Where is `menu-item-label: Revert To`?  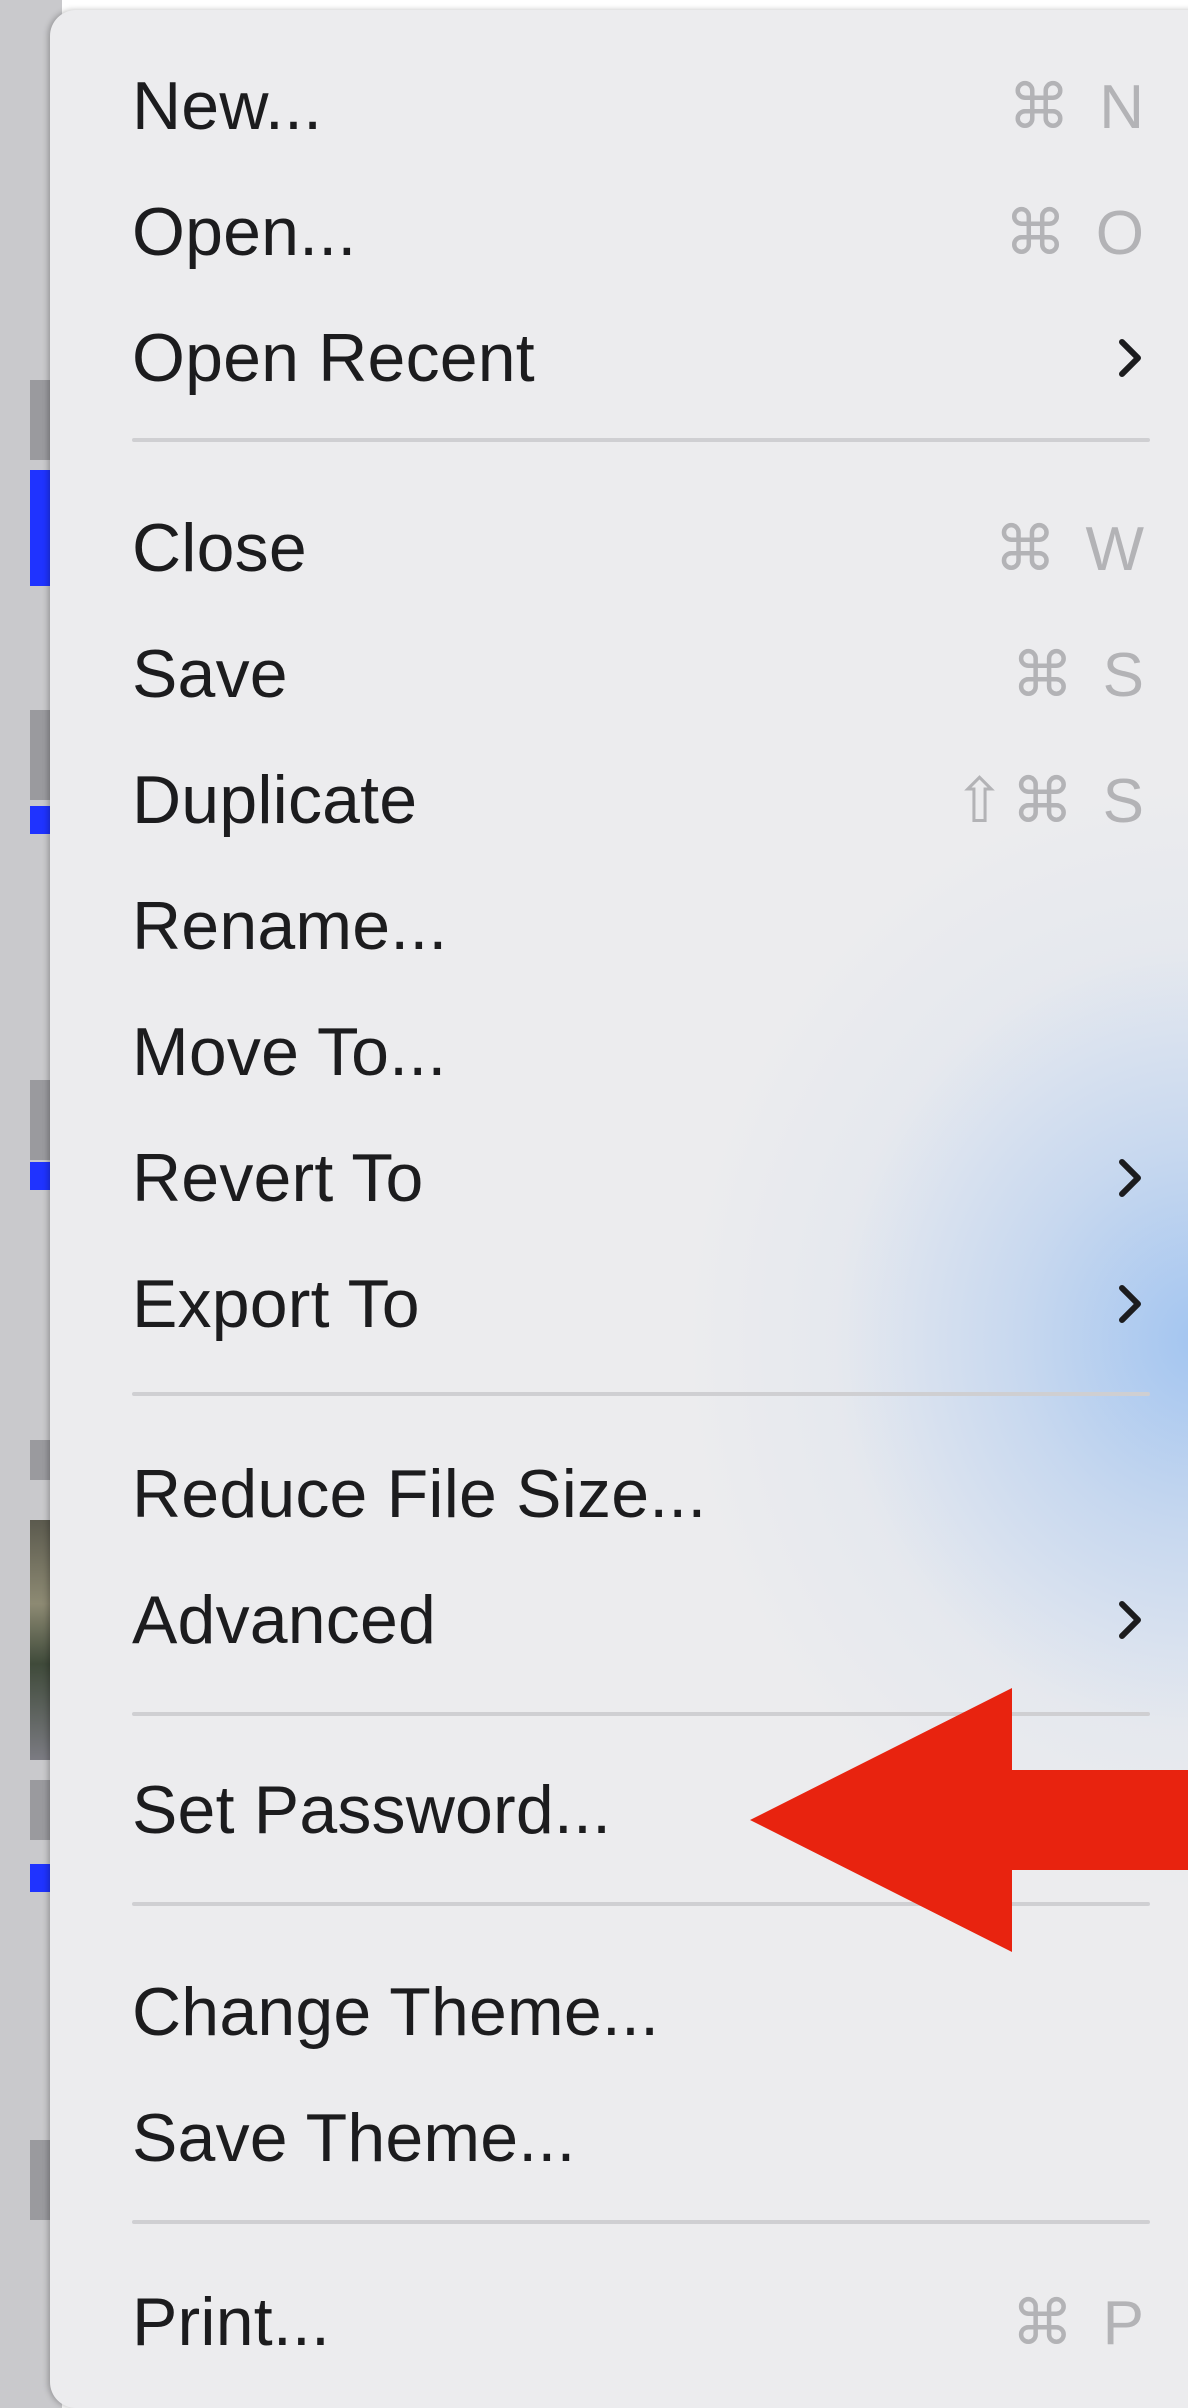 menu-item-label: Revert To is located at coordinates (278, 1178).